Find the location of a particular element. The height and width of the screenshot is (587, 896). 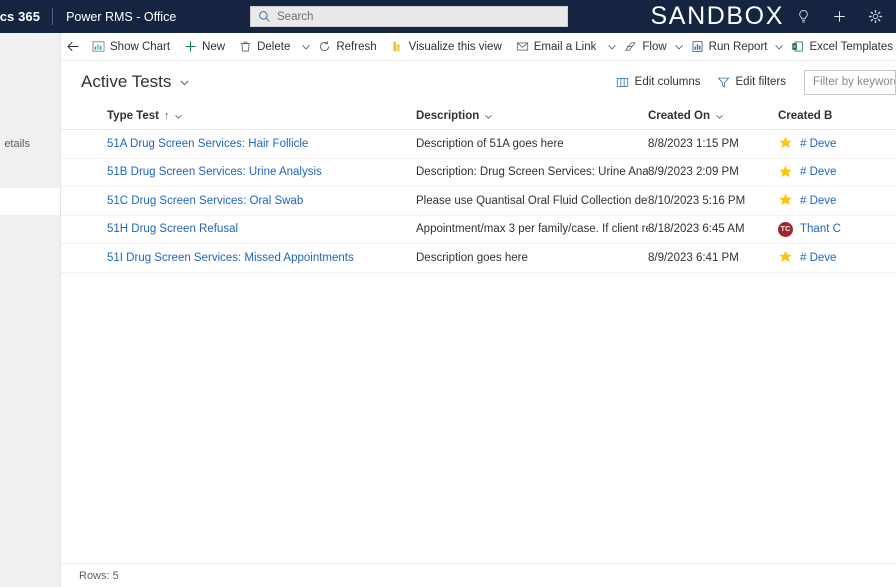

column-header-description-label: Description is located at coordinates (448, 116).